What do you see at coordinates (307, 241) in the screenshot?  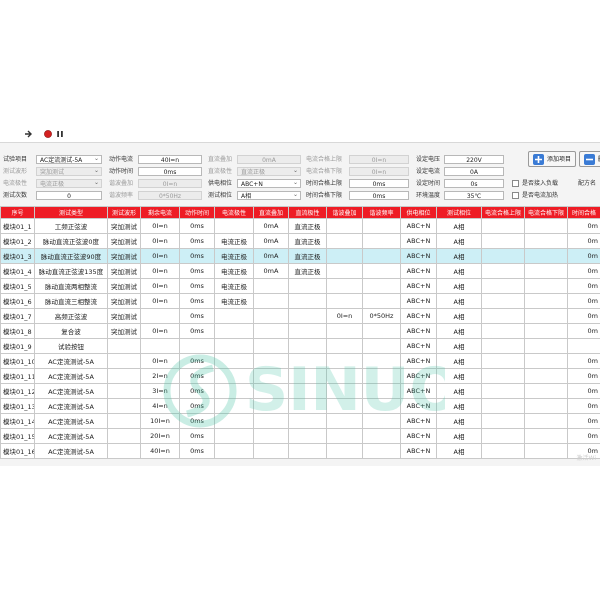 I see `table-cell: 直流正极` at bounding box center [307, 241].